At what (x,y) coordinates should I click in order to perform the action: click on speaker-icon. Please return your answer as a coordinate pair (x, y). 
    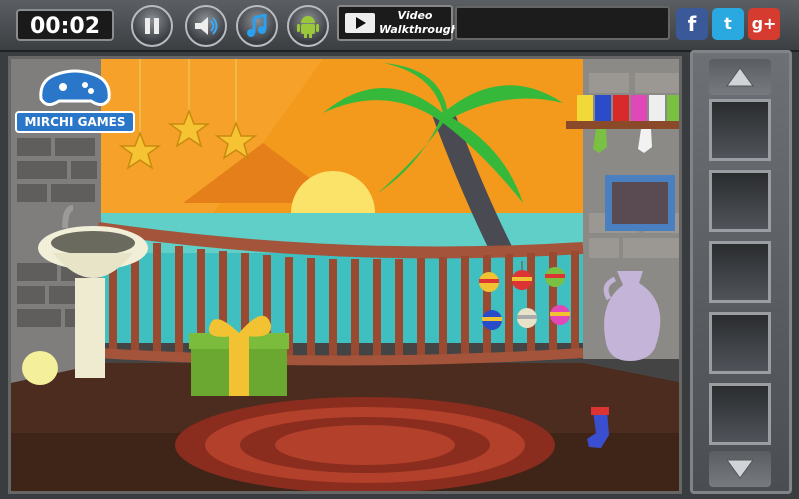
    Looking at the image, I should click on (206, 26).